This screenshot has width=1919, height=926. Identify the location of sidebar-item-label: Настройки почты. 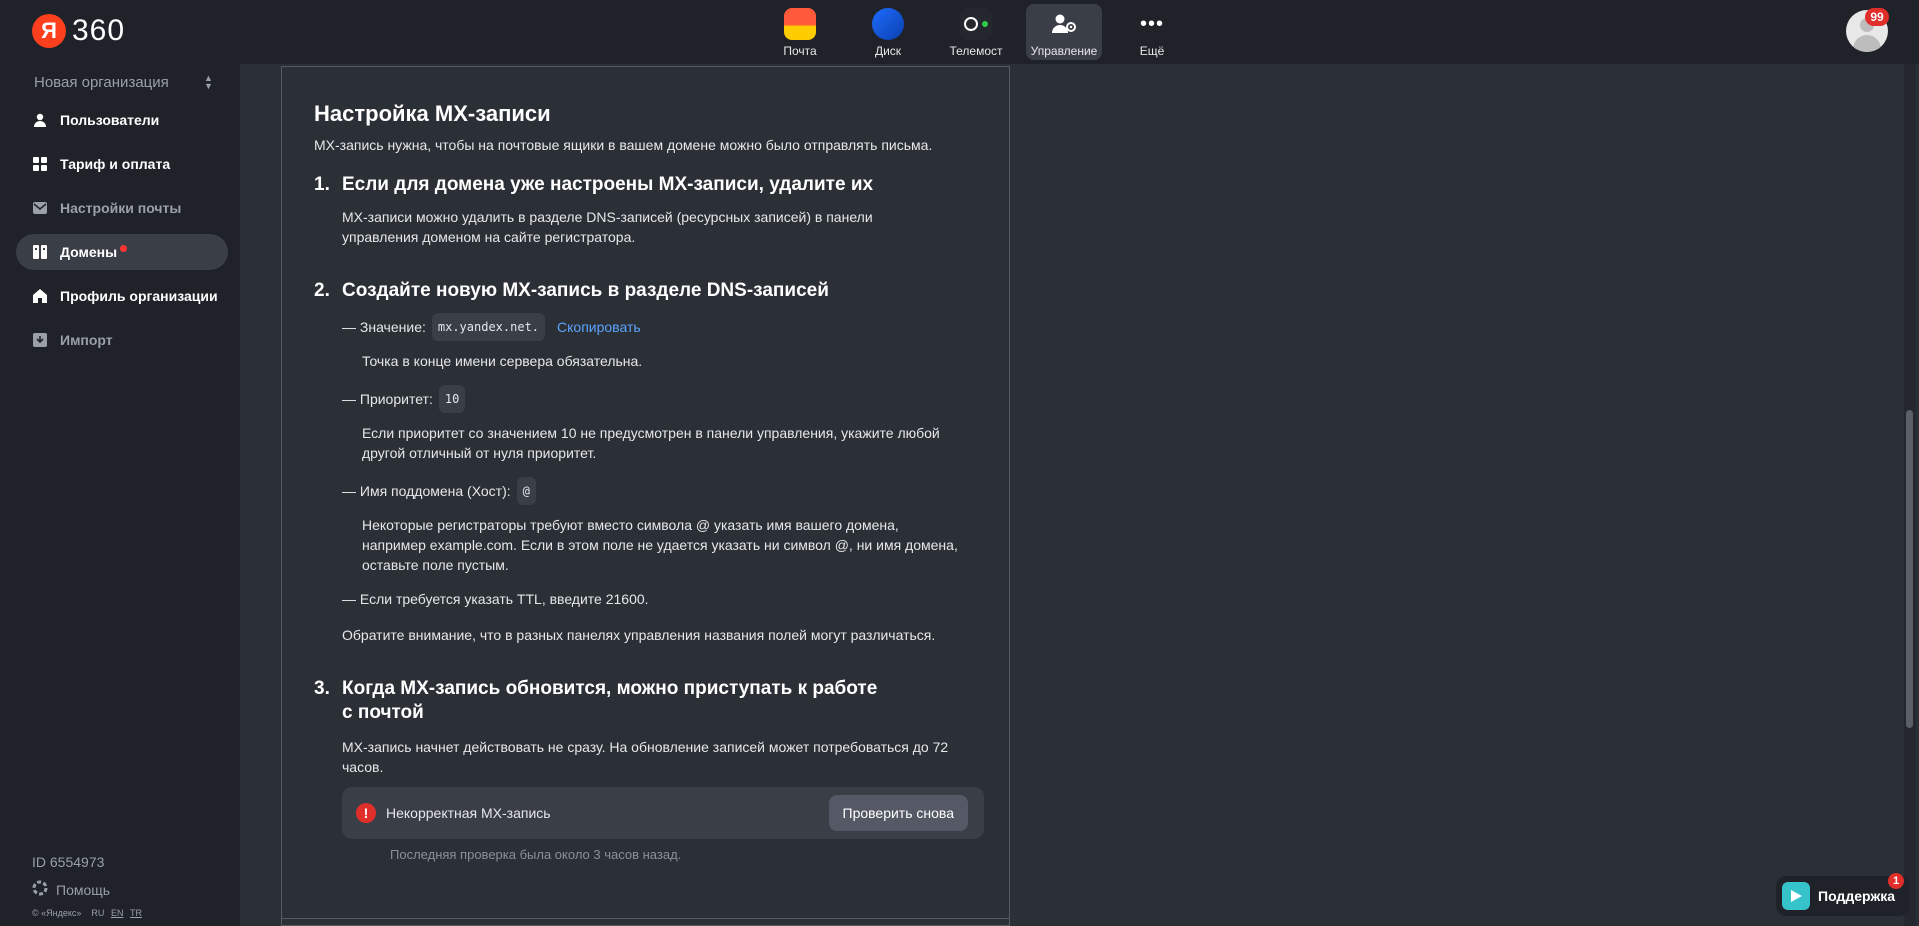
(121, 208).